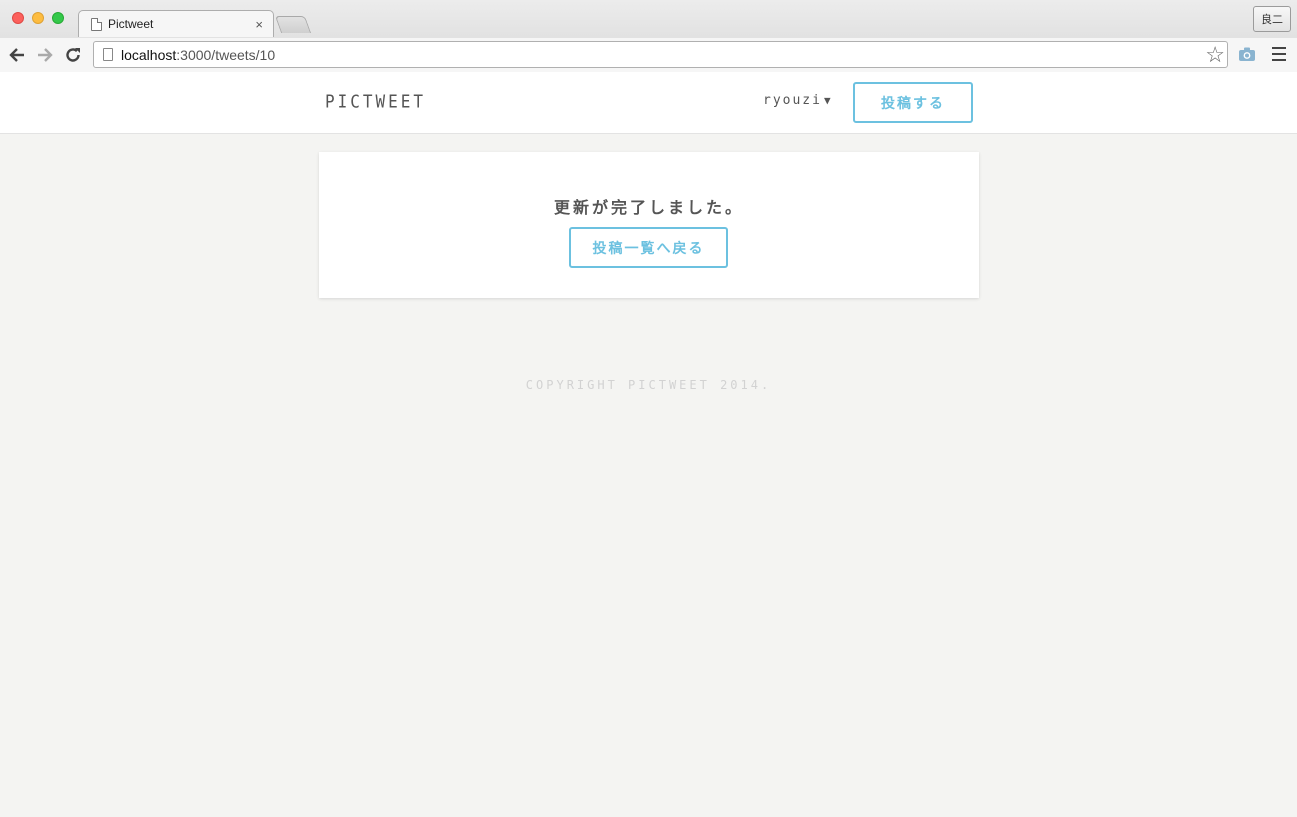 The width and height of the screenshot is (1297, 817). What do you see at coordinates (226, 54) in the screenshot?
I see `url-path: :3000/tweets/10` at bounding box center [226, 54].